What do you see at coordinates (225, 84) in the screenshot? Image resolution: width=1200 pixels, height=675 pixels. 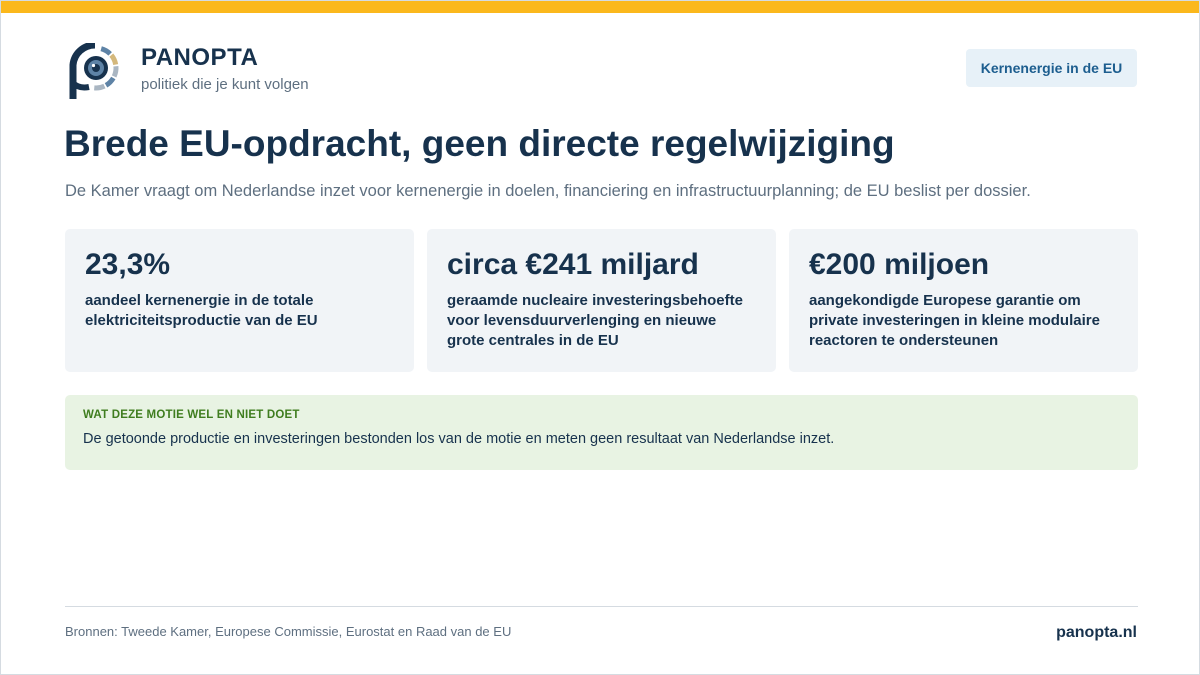 I see `brand-tagline: politiek die je kunt volgen` at bounding box center [225, 84].